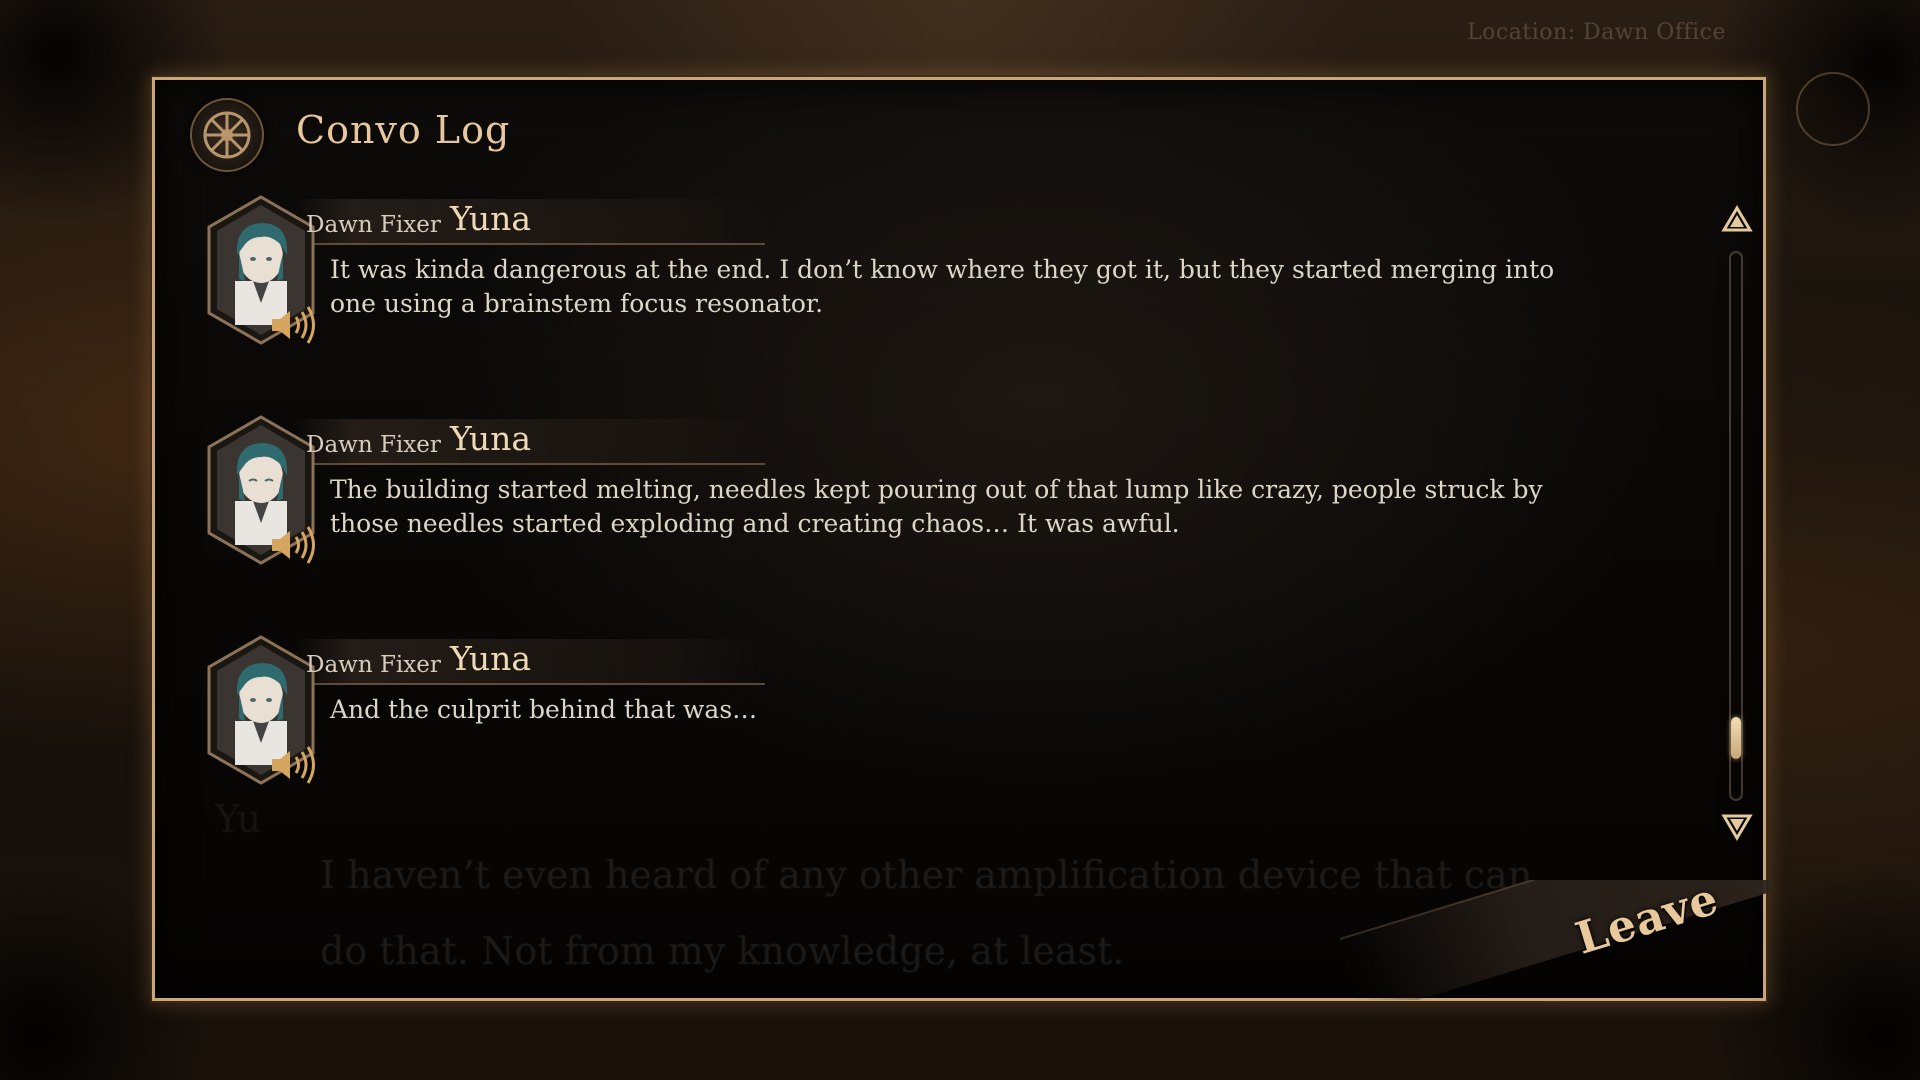 The image size is (1920, 1080). I want to click on triangle-down-icon, so click(1737, 827).